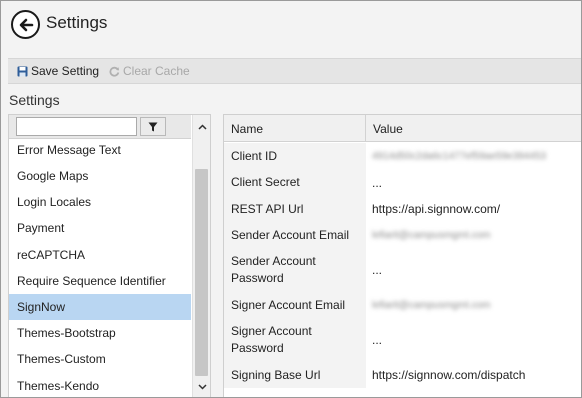  I want to click on table-row: REST API Url https://api.signnow.com/, so click(402, 209).